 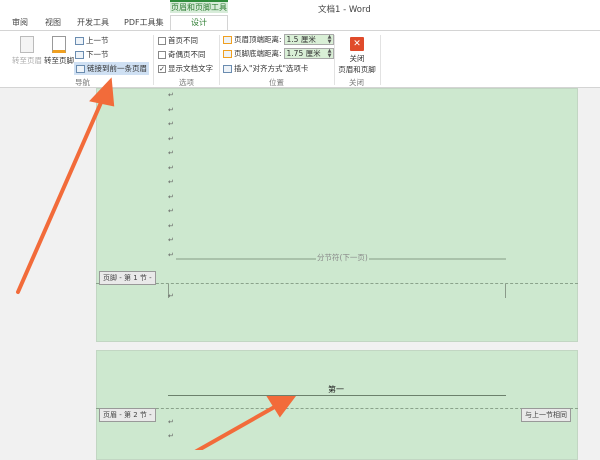 What do you see at coordinates (60, 195) in the screenshot?
I see `arrow-1-shaft` at bounding box center [60, 195].